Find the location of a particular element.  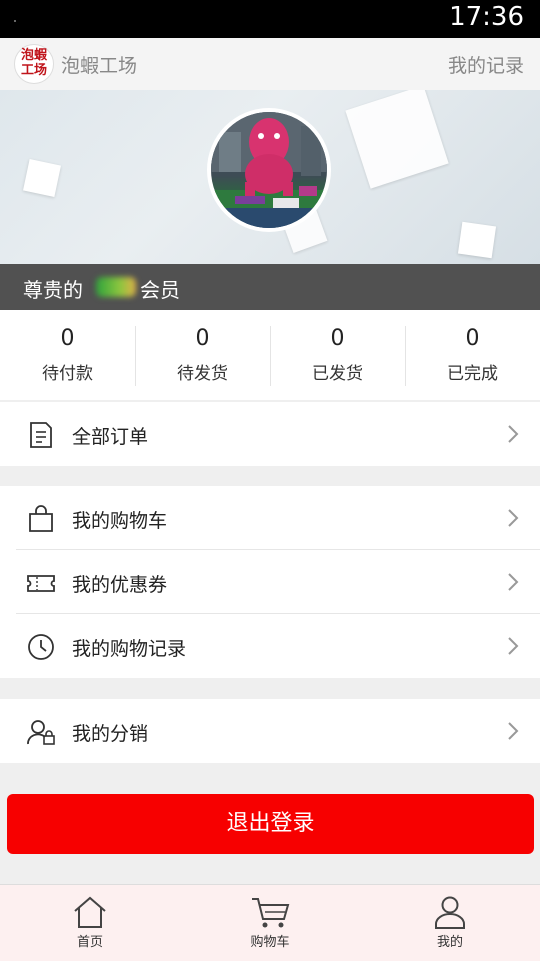

user-icon is located at coordinates (450, 912).